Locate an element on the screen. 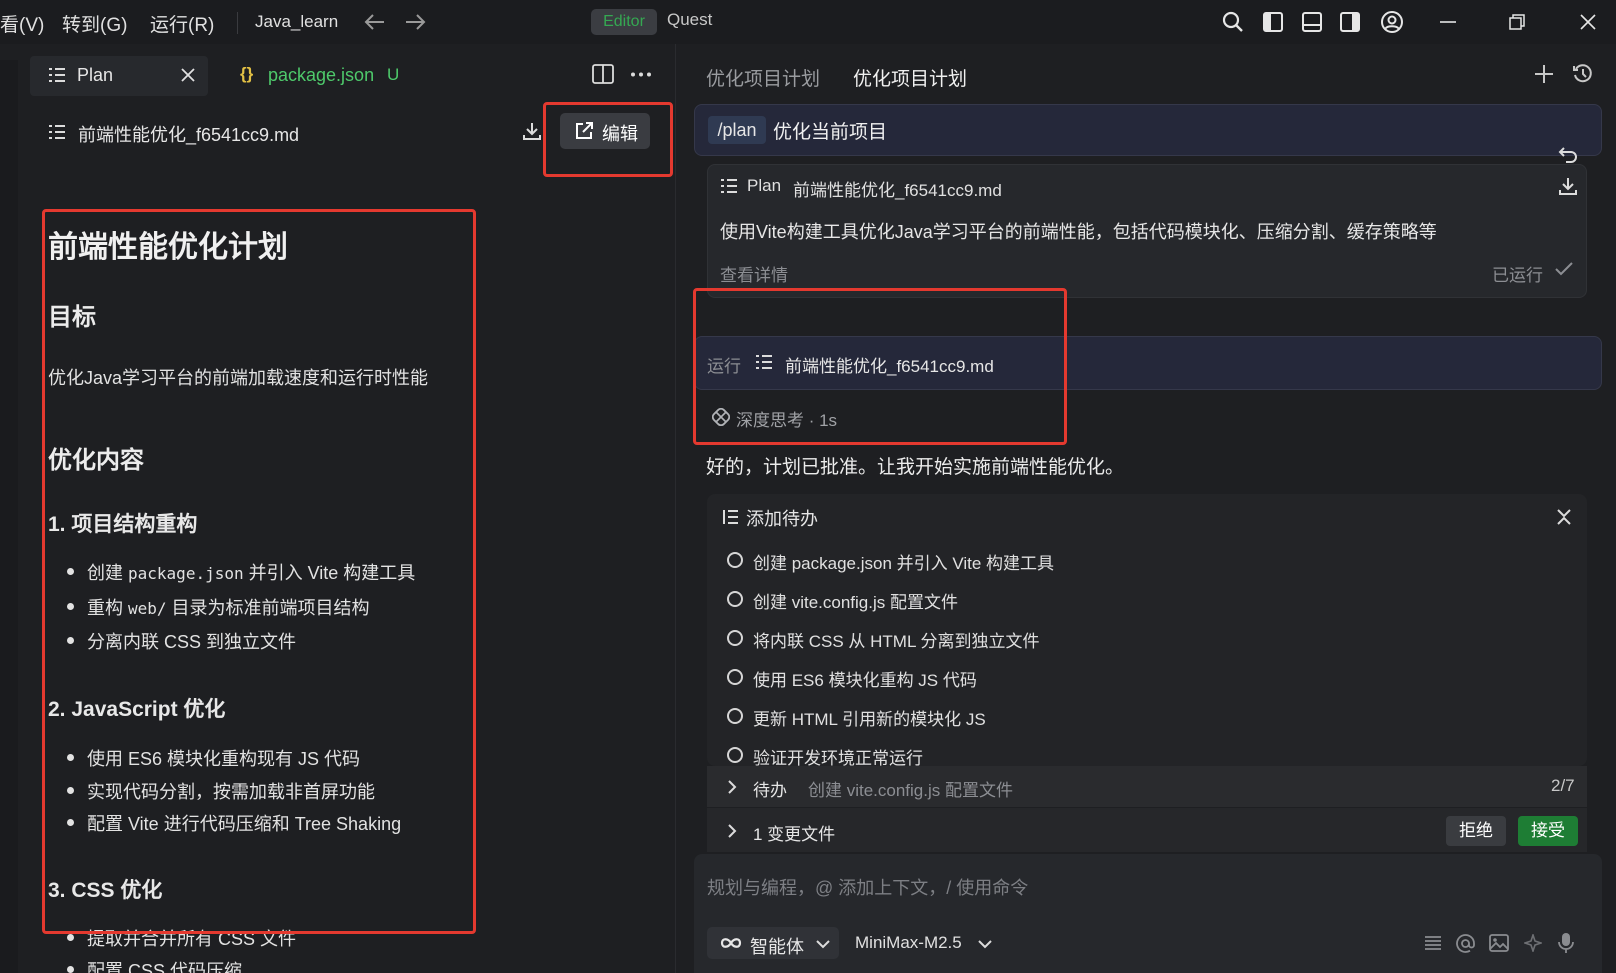 The image size is (1616, 973). activity-bar is located at coordinates (9, 516).